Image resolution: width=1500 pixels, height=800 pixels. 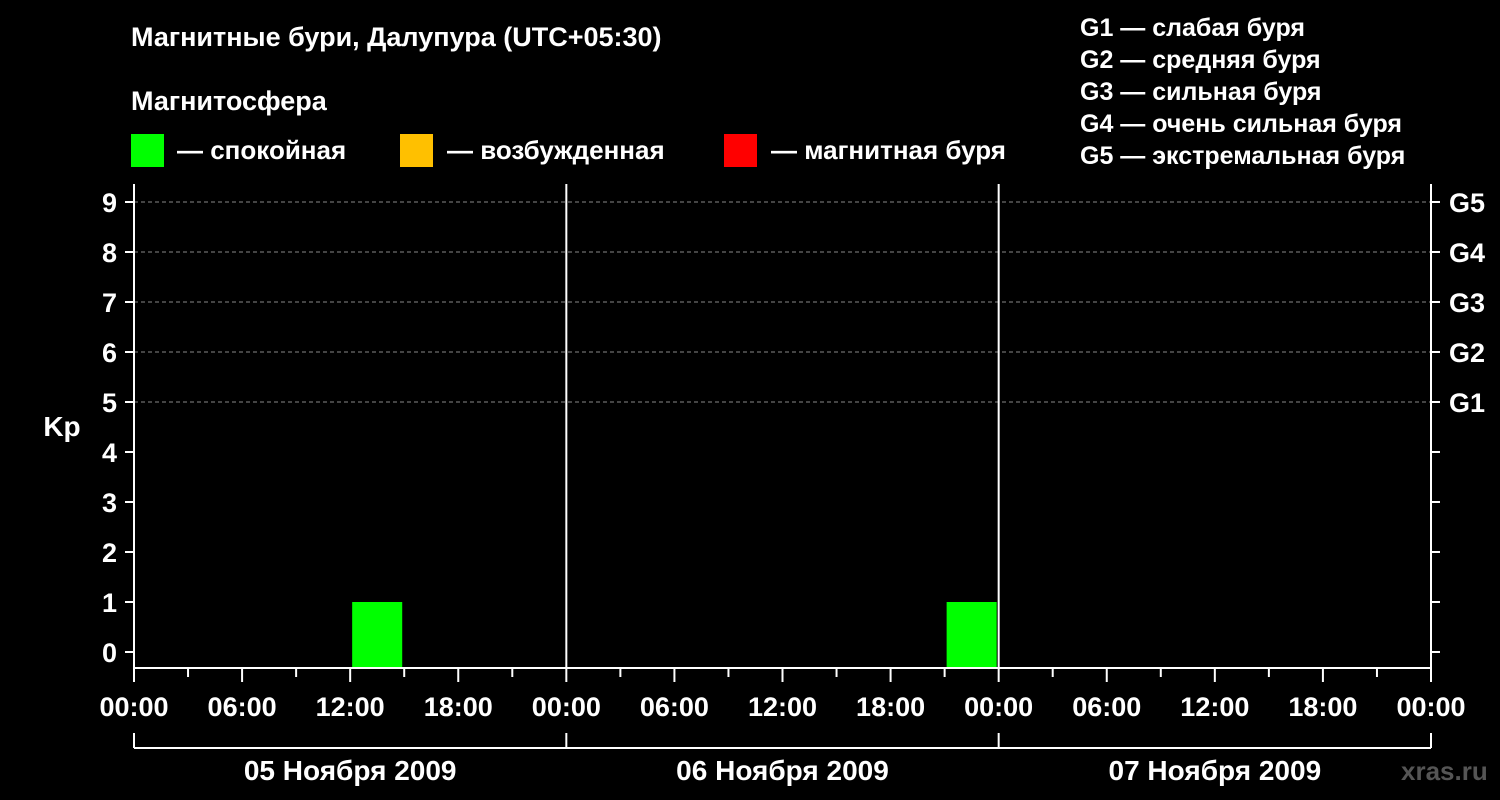 What do you see at coordinates (350, 770) in the screenshot?
I see `day-label: 05 Ноября 2009` at bounding box center [350, 770].